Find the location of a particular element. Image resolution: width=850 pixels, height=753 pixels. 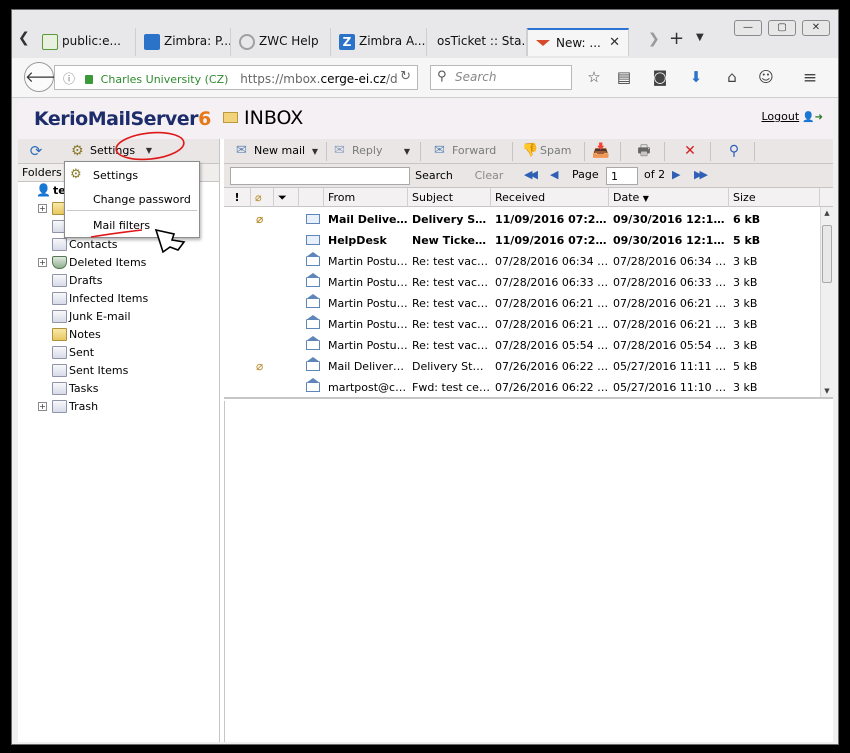

next-page-icon: ▶ is located at coordinates (676, 174).